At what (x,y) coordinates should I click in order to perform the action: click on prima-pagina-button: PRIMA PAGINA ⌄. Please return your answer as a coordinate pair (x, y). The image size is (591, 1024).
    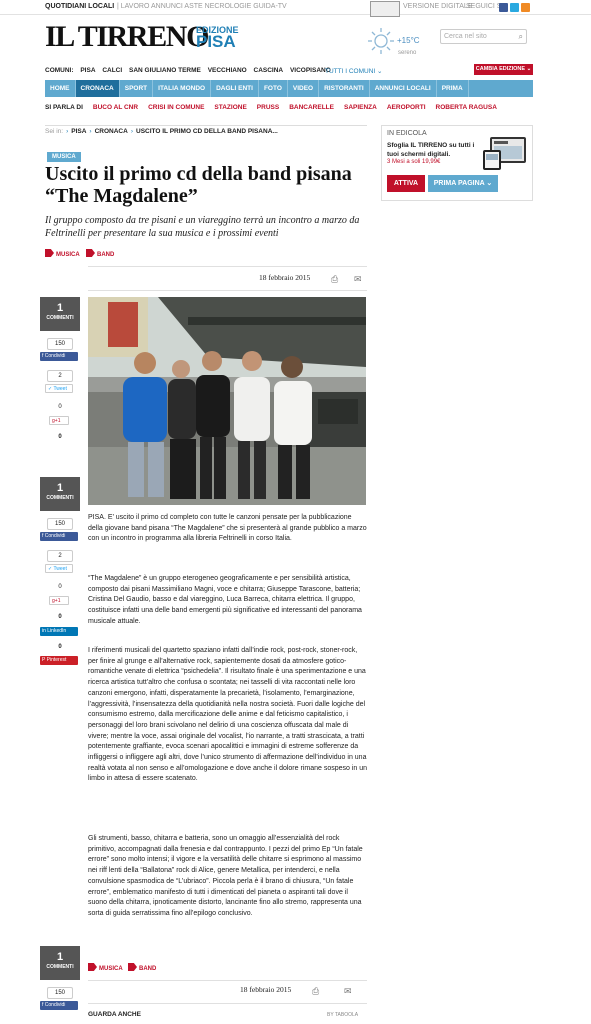
    Looking at the image, I should click on (463, 183).